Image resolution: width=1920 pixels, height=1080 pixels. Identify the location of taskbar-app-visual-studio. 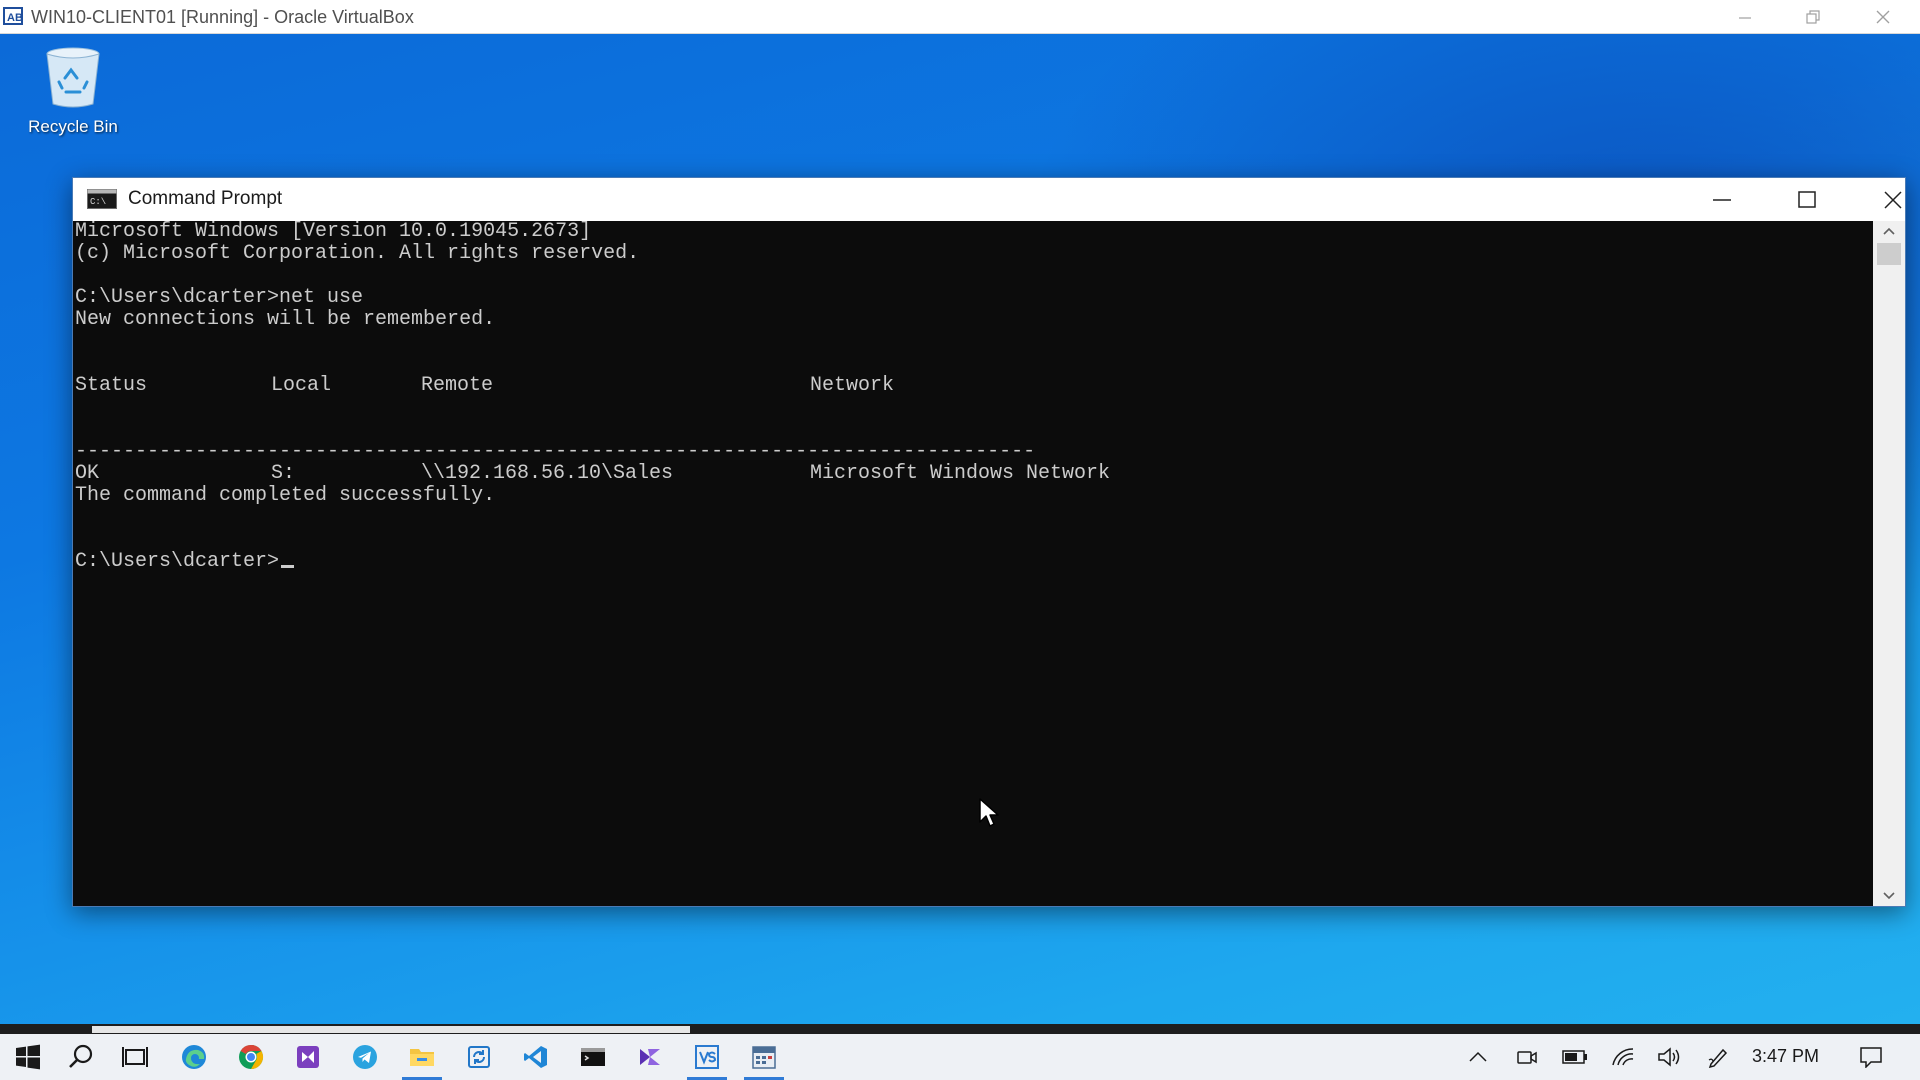
(308, 1057).